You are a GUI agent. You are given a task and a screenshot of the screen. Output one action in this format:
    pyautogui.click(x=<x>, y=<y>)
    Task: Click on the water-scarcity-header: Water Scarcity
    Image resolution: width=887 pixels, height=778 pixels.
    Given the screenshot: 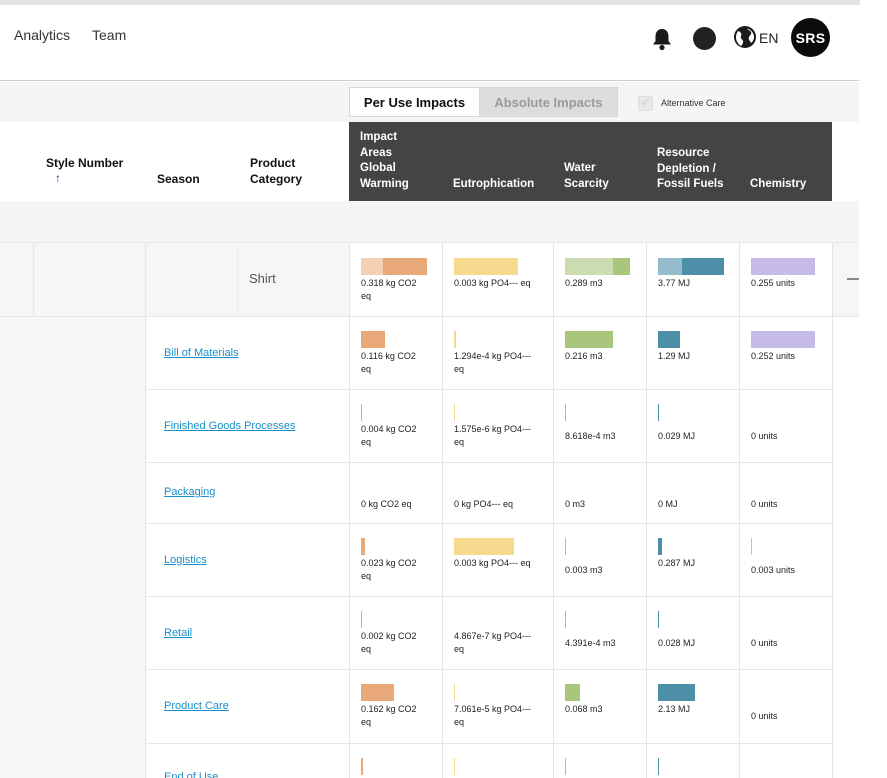 What is the action you would take?
    pyautogui.click(x=586, y=176)
    